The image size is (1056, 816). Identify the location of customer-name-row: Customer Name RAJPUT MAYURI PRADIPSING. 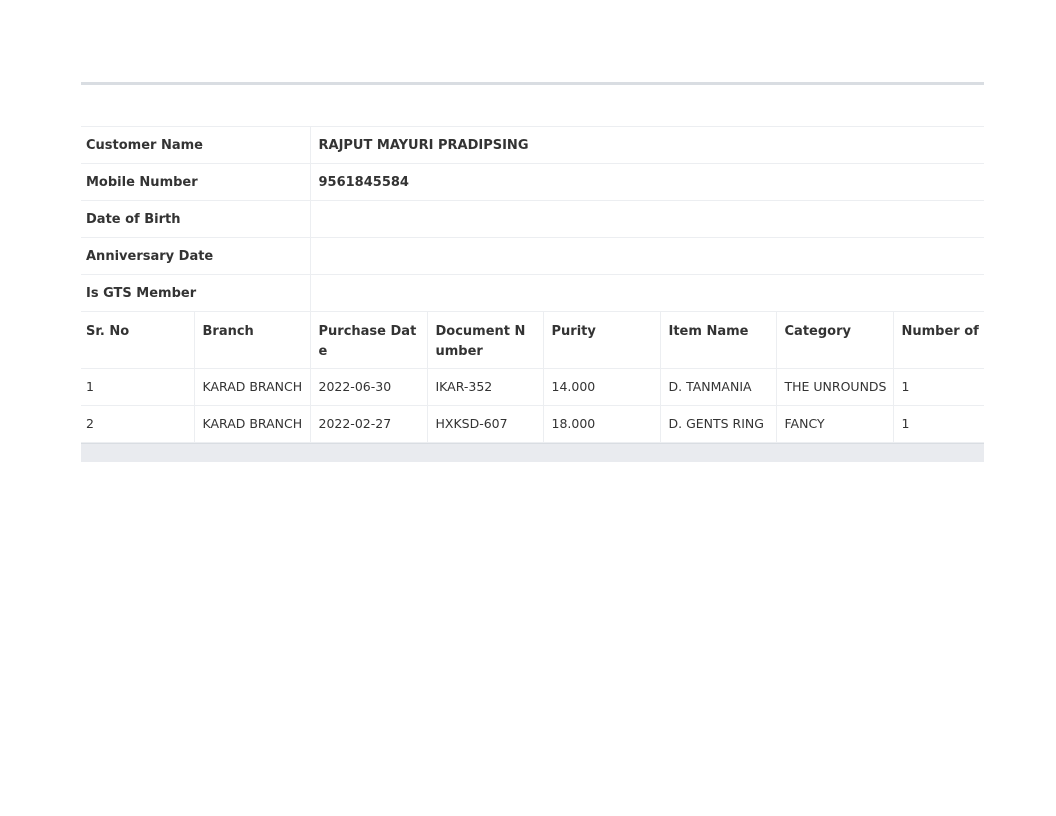
(532, 145).